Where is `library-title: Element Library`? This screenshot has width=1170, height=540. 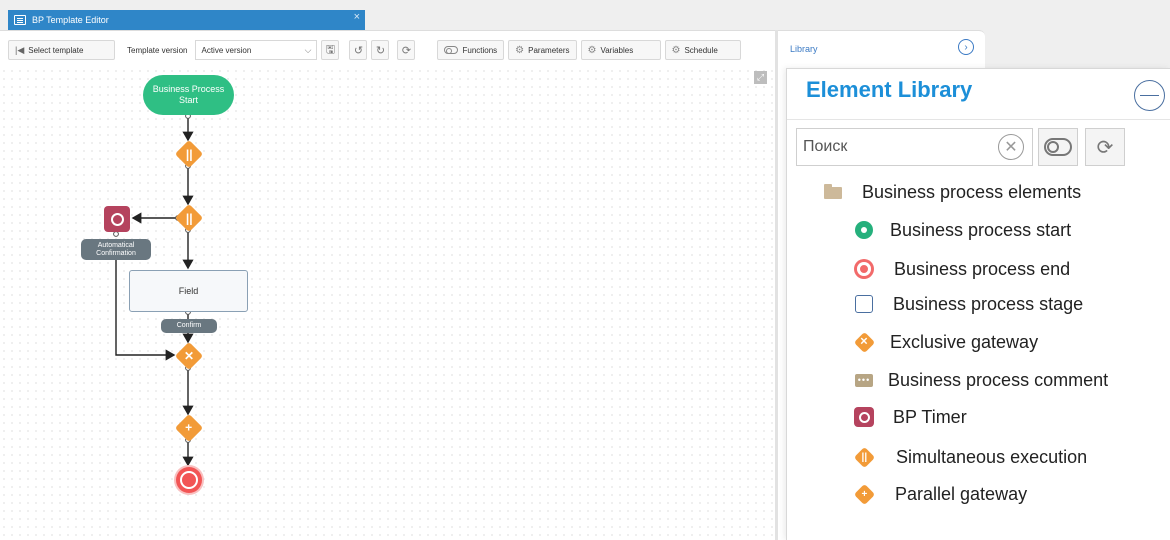 library-title: Element Library is located at coordinates (889, 89).